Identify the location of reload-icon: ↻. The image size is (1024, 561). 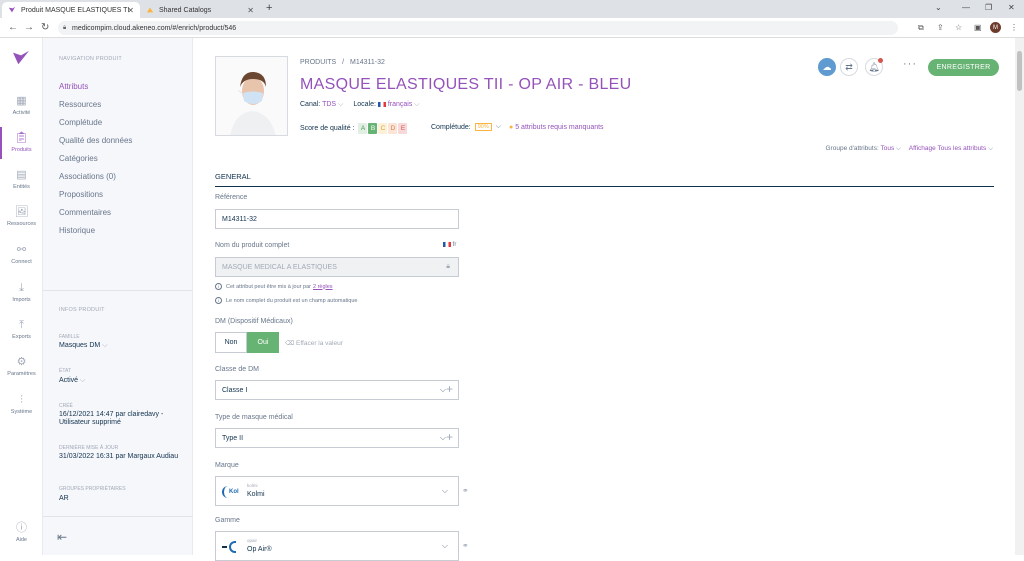
(45, 27).